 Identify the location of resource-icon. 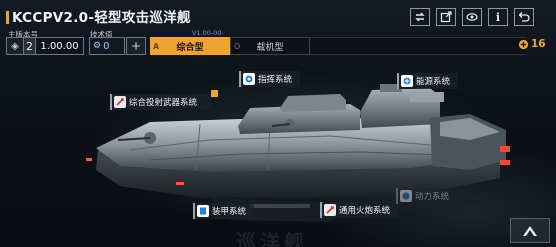
(523, 44).